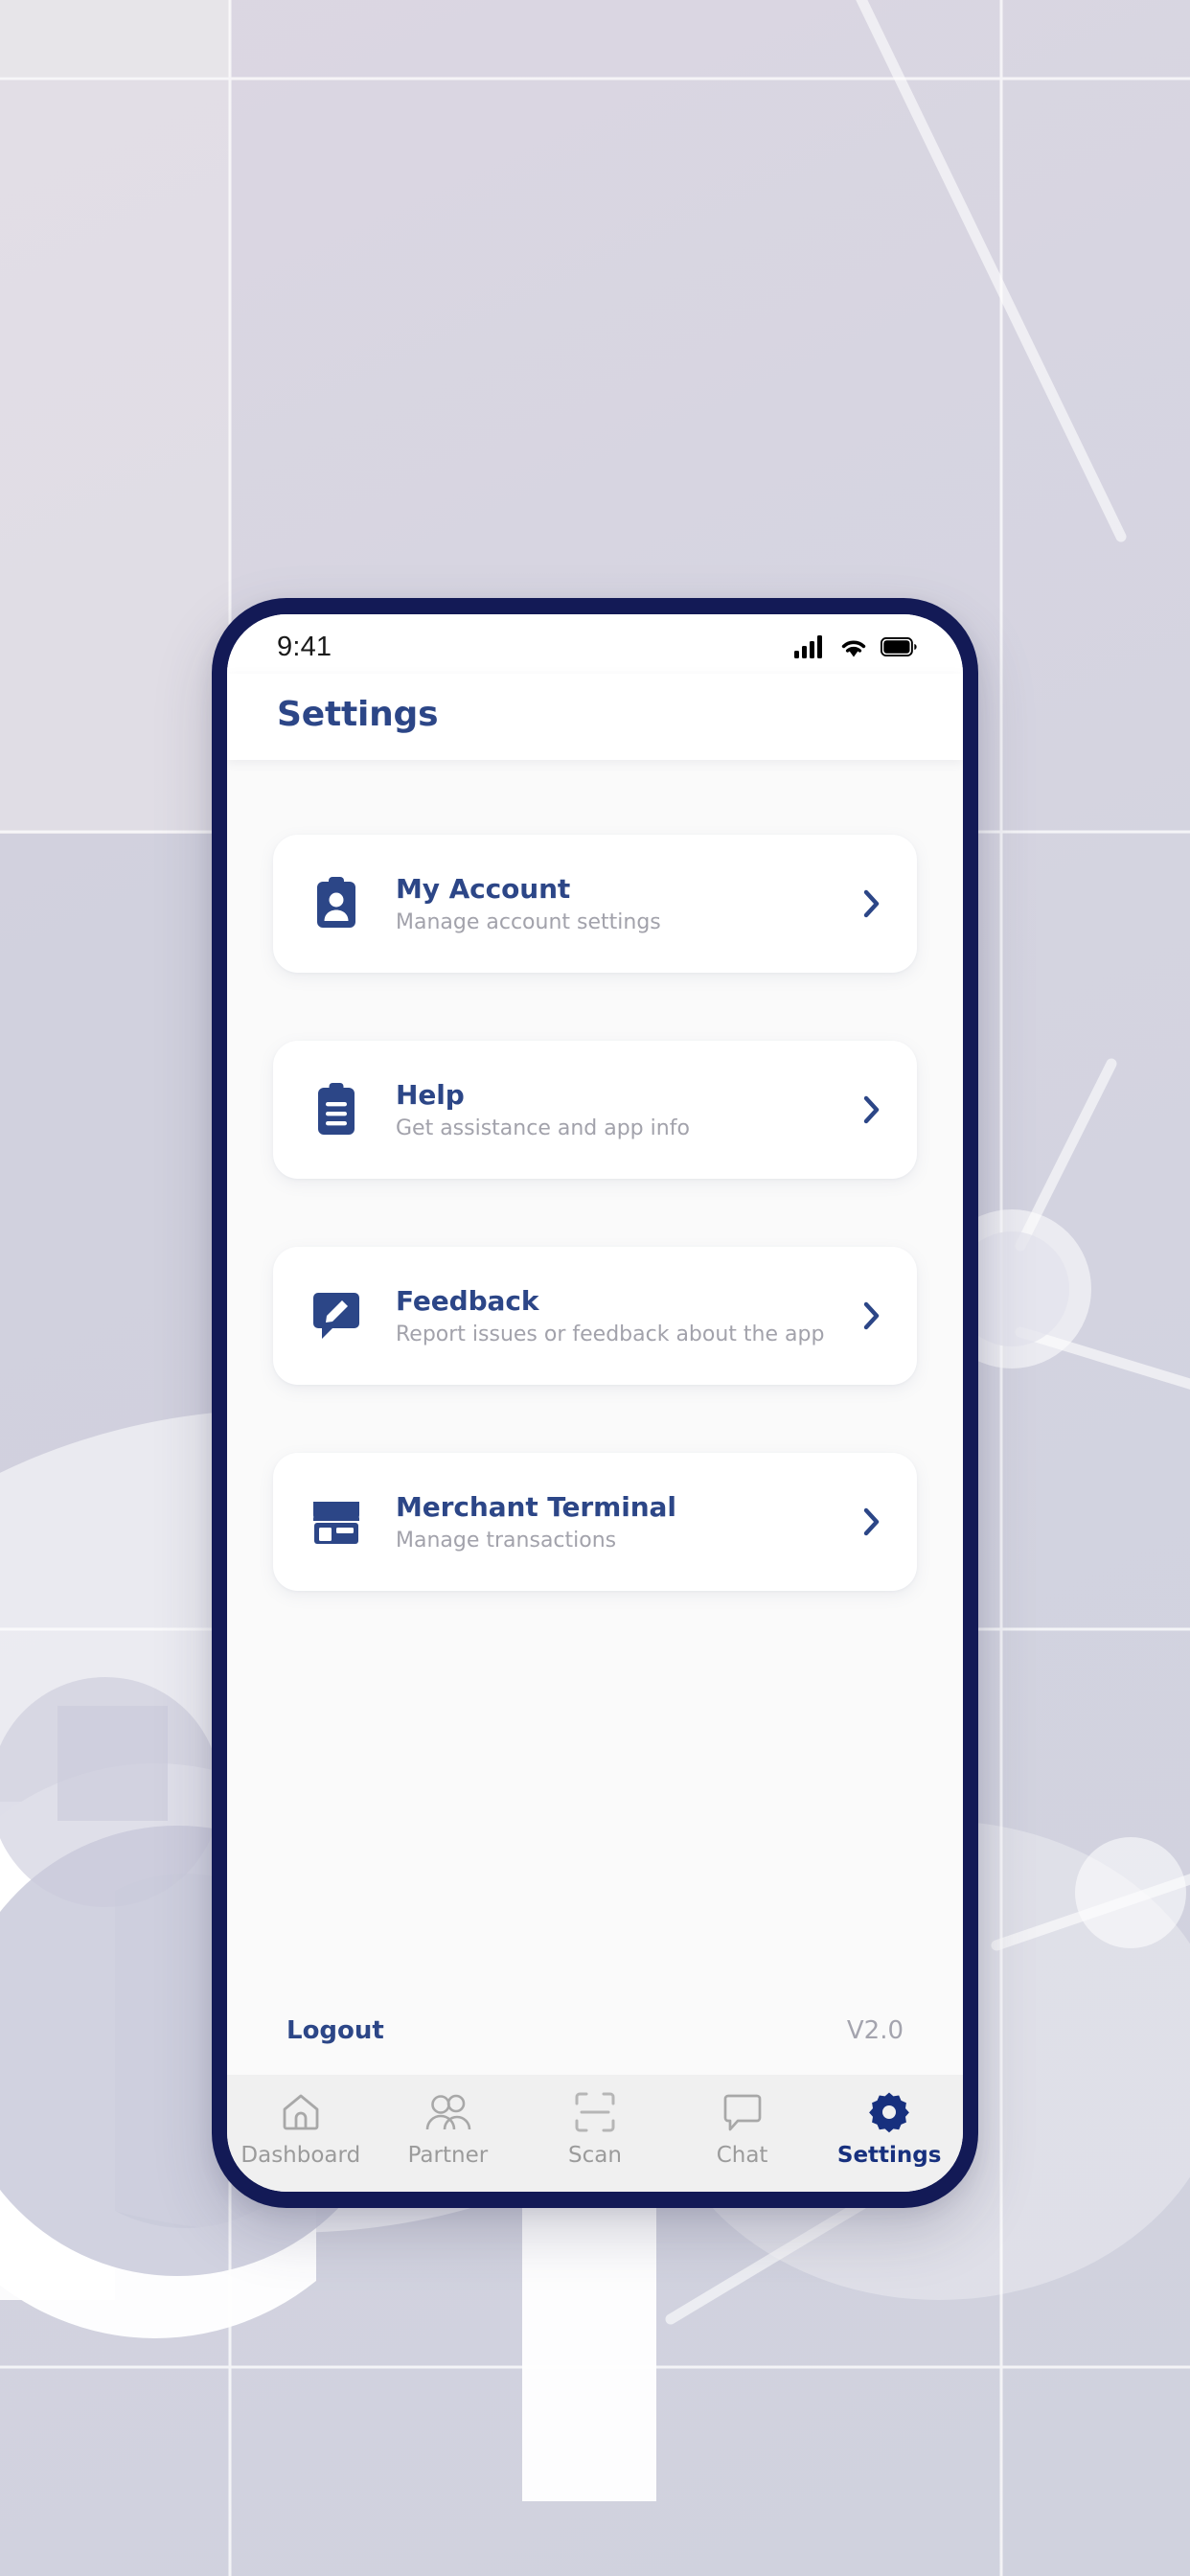  I want to click on home-icon, so click(301, 2112).